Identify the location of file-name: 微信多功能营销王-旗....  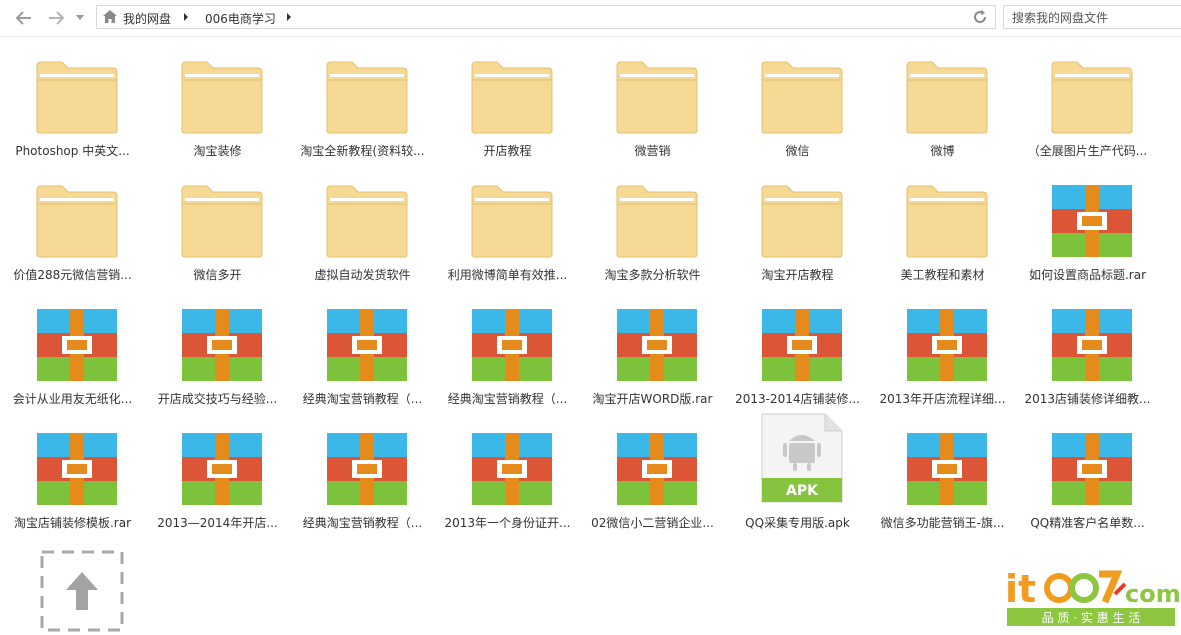
(942, 522).